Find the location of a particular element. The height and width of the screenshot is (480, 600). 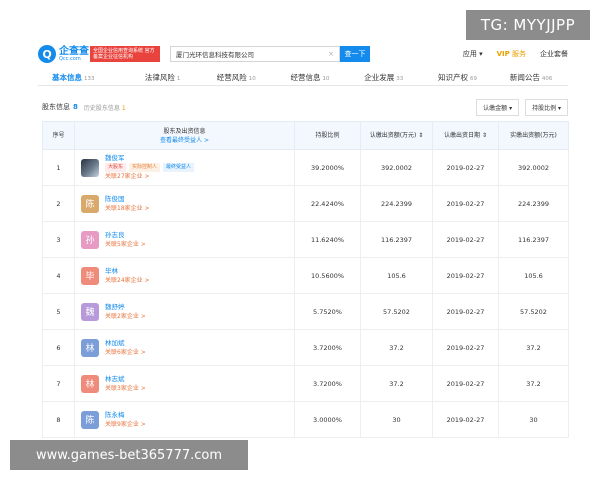

holder-name: 林志斌 is located at coordinates (125, 379).